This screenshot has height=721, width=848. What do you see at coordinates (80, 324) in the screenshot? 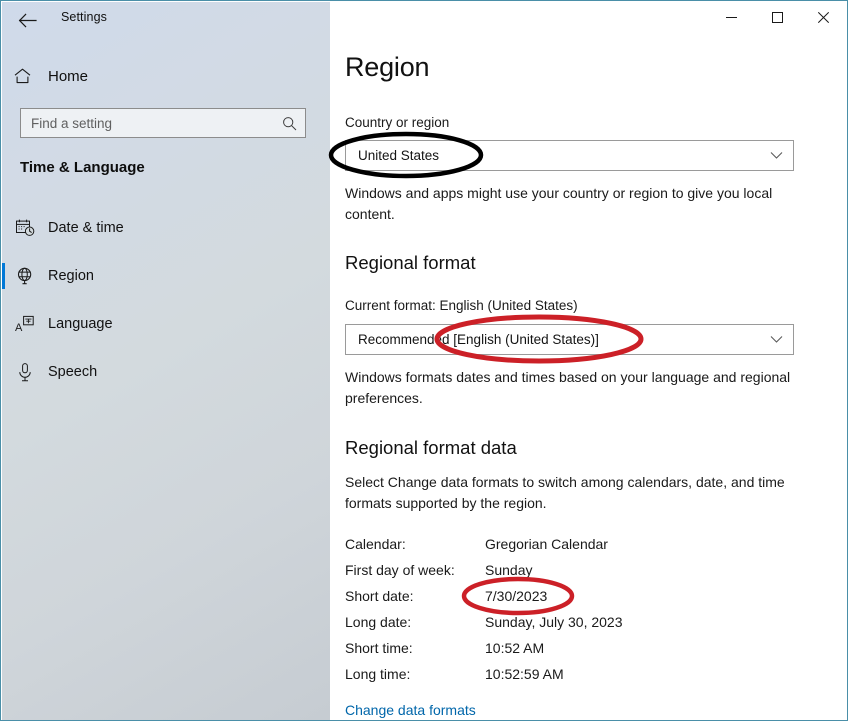
I see `sidebar-item-label: Language` at bounding box center [80, 324].